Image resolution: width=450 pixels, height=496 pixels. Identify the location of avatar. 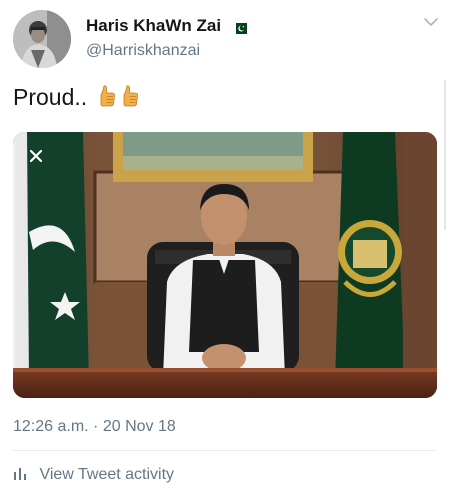
(42, 39).